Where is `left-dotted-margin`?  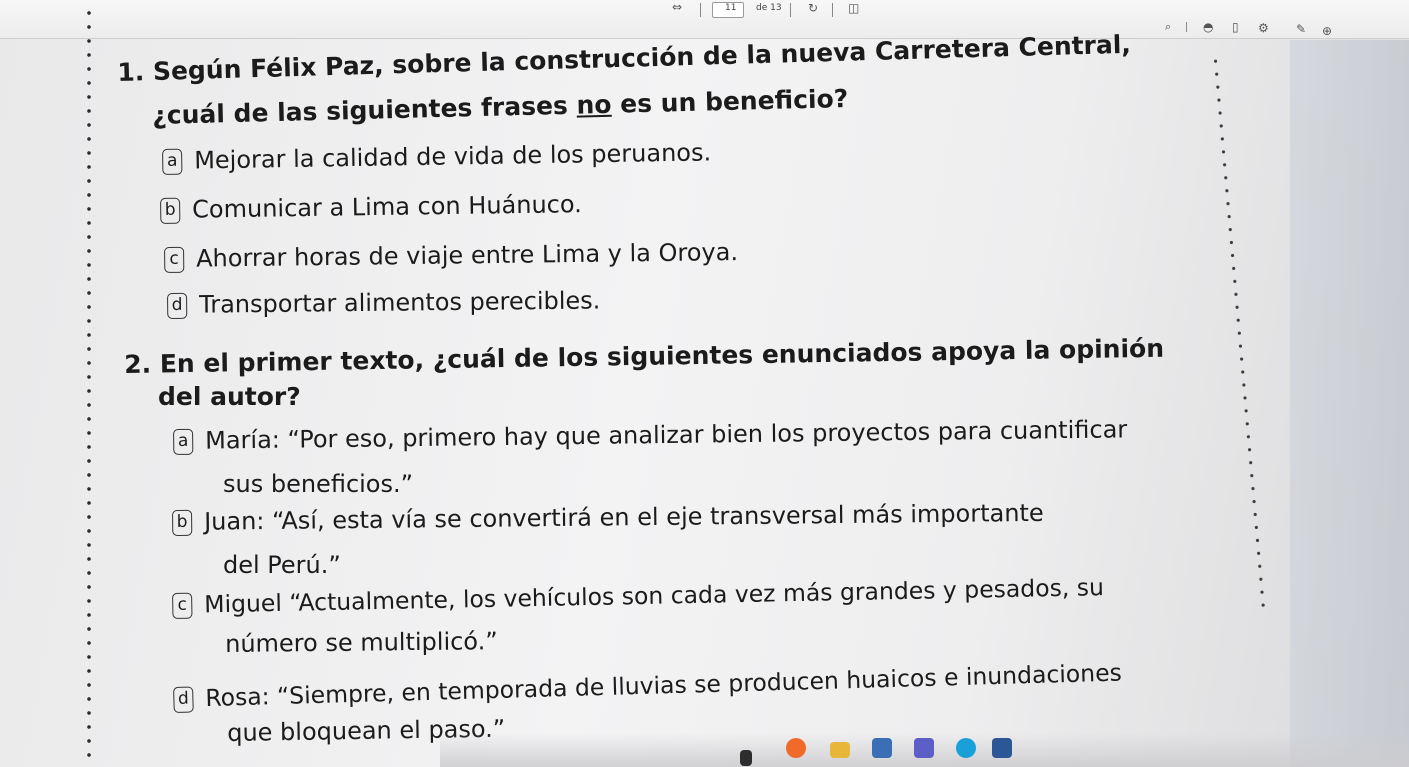 left-dotted-margin is located at coordinates (89, 386).